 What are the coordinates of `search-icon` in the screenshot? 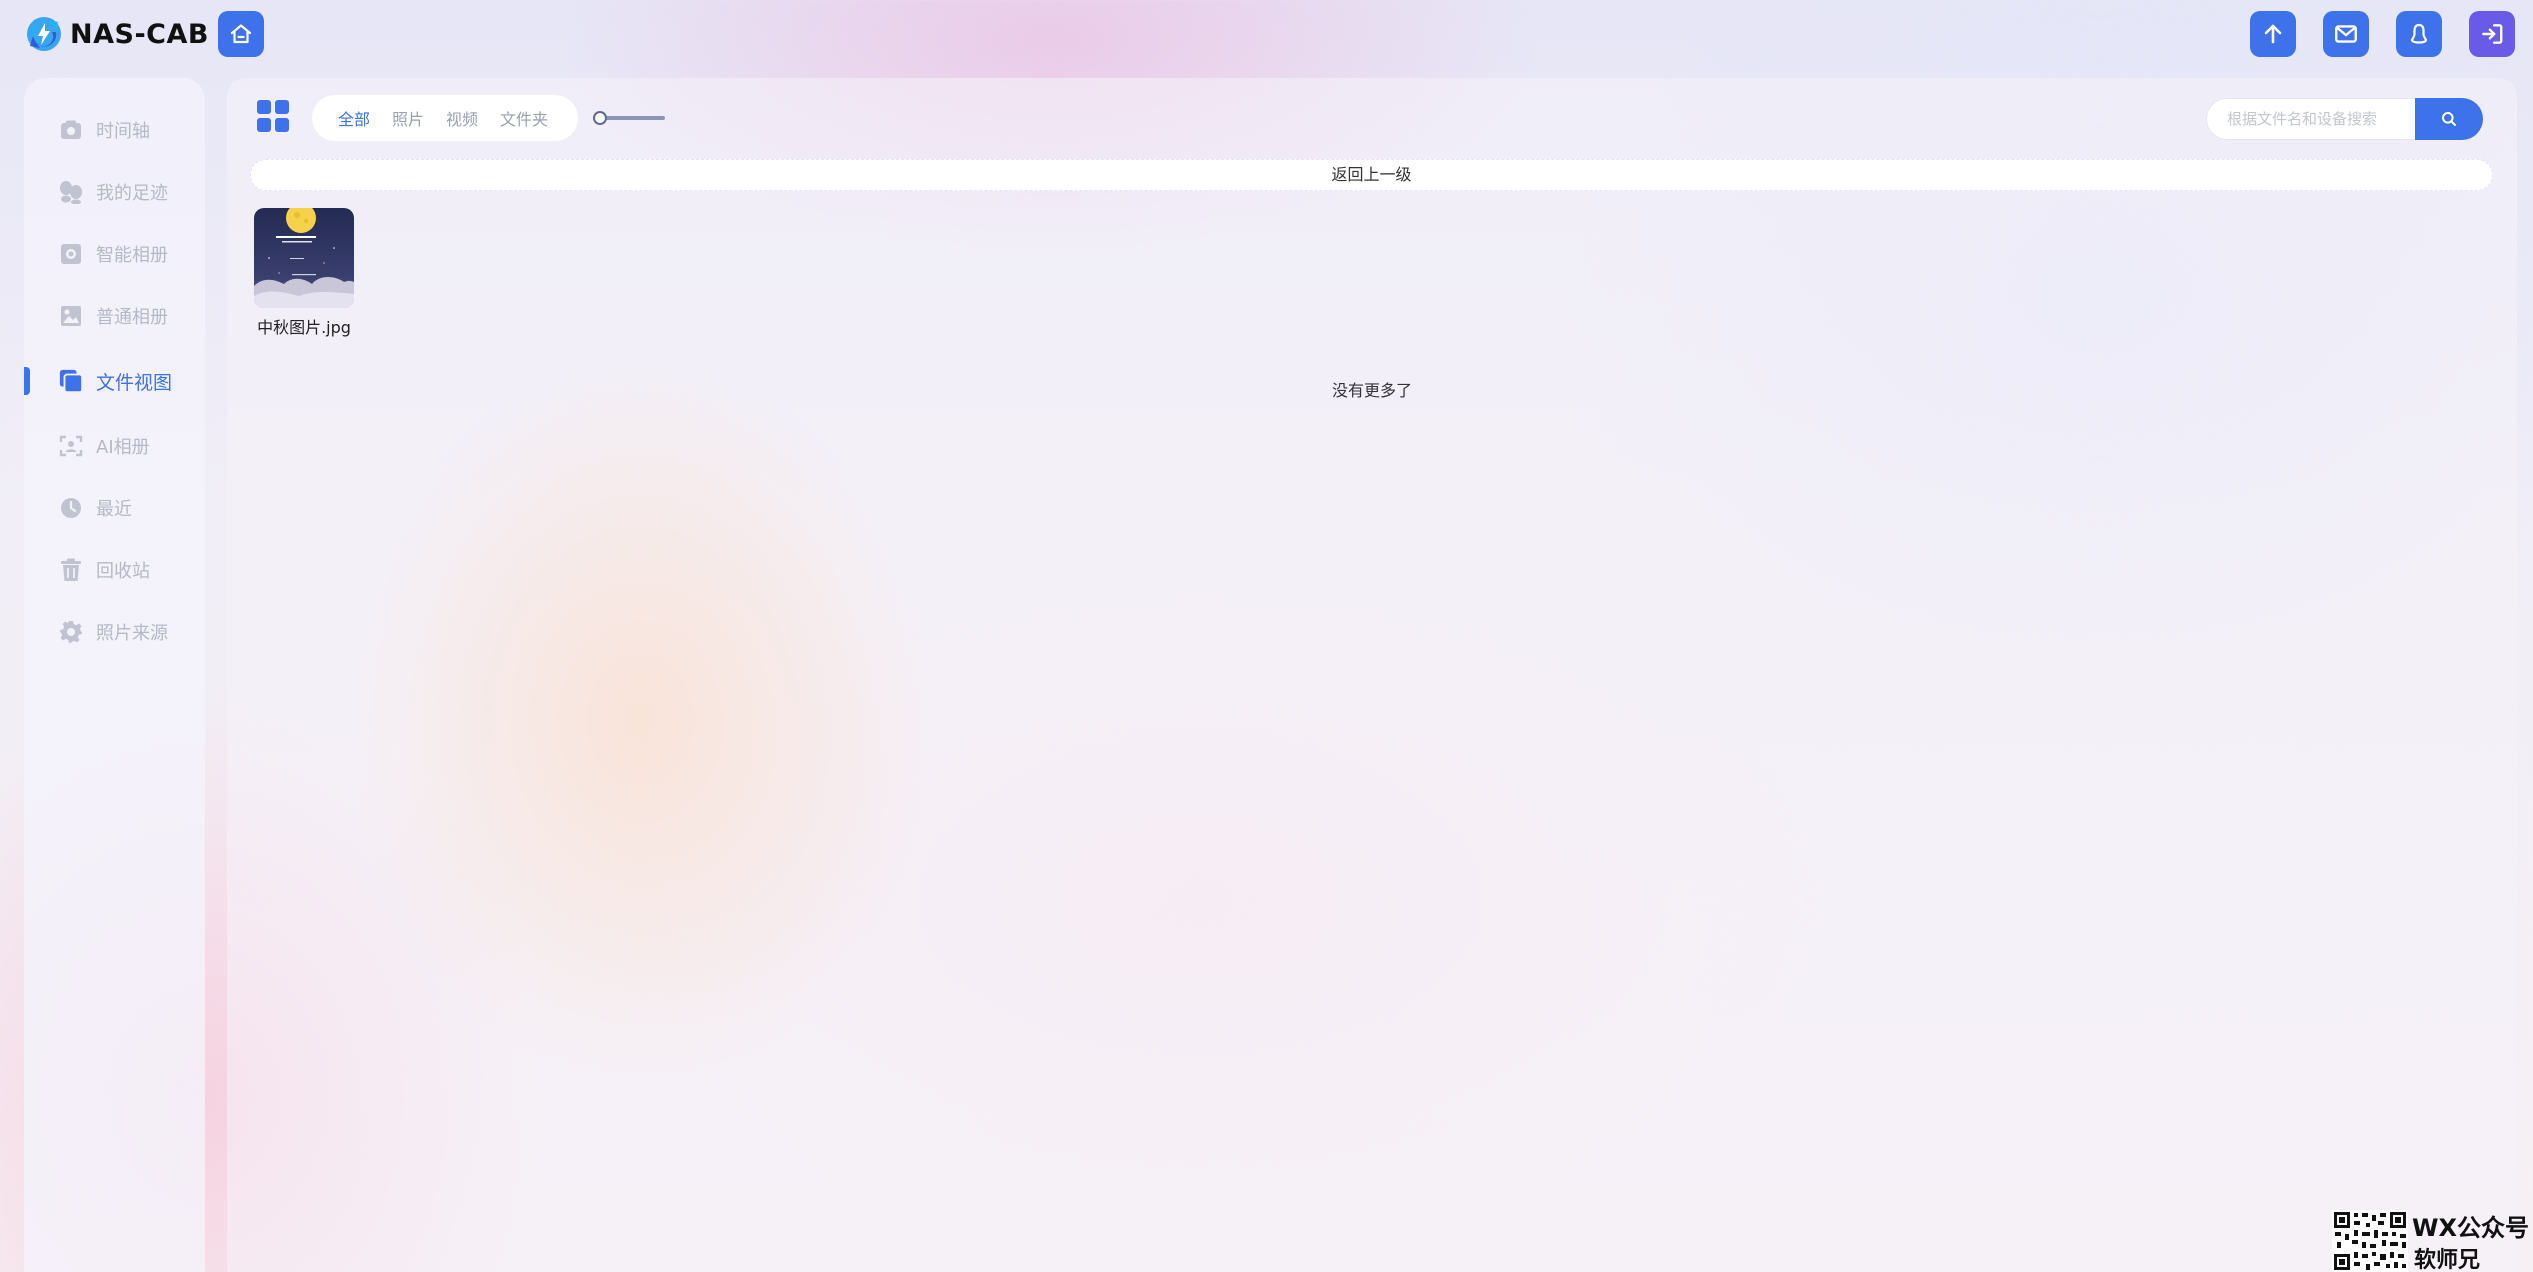 It's located at (2449, 119).